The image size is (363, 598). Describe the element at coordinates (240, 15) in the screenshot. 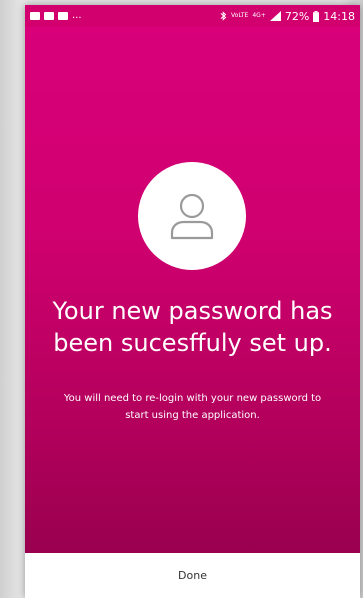

I see `volte-label: VoLTE` at that location.